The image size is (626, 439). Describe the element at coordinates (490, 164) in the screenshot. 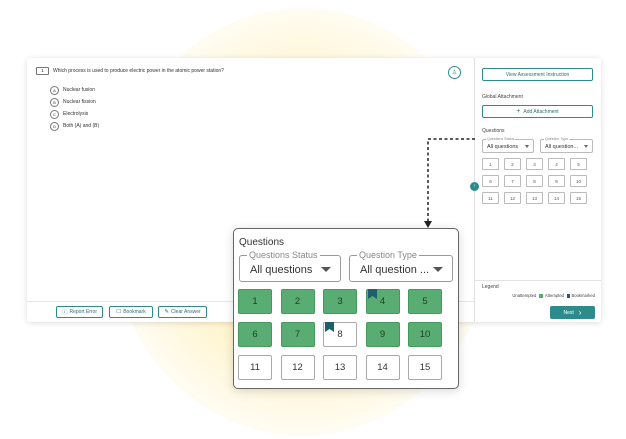

I see `question-cell: 1` at that location.